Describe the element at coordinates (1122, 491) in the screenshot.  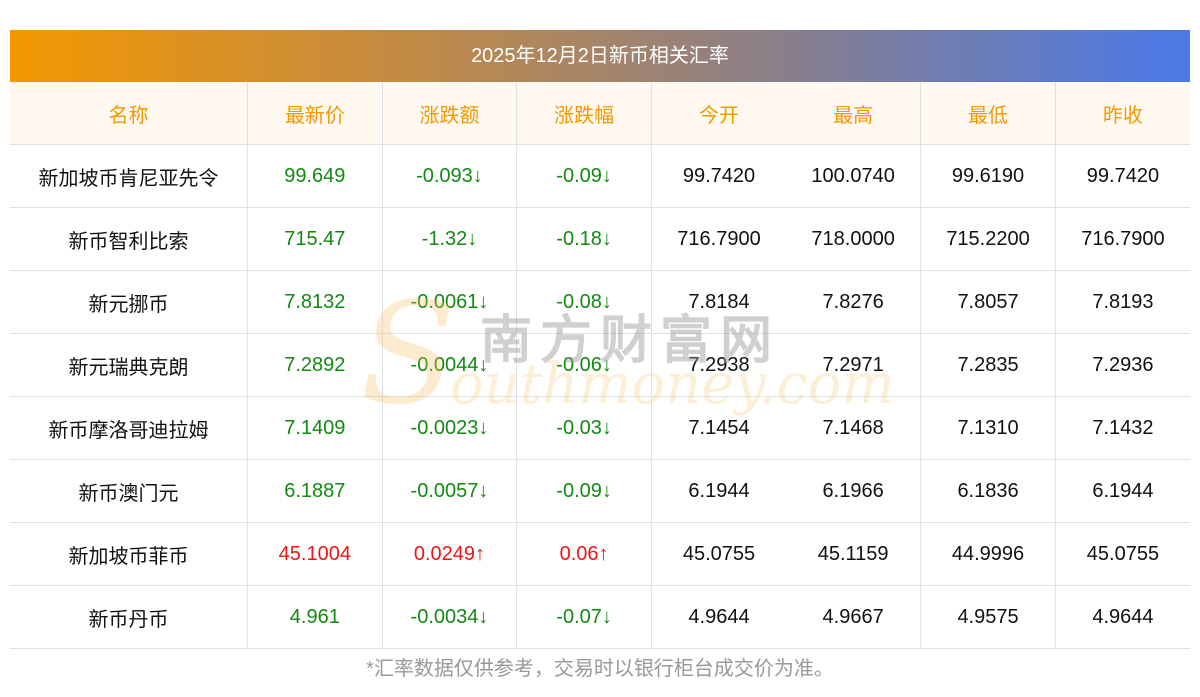
I see `cell-prev: 6.1944` at that location.